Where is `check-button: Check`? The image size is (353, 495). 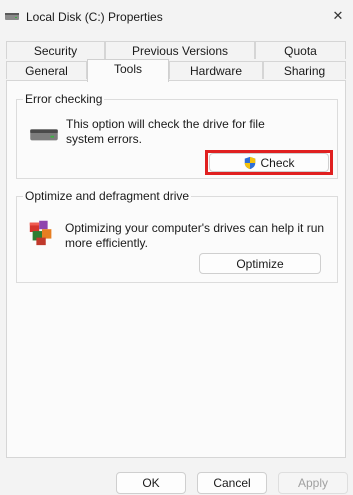
check-button: Check is located at coordinates (269, 162).